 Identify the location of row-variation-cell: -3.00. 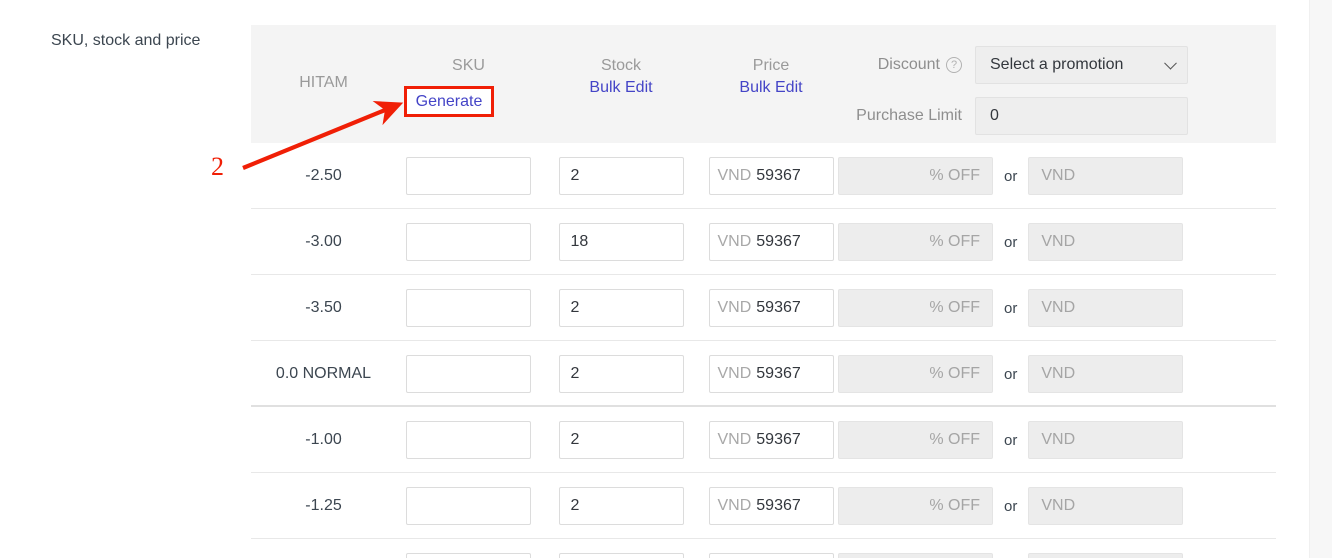
(323, 242).